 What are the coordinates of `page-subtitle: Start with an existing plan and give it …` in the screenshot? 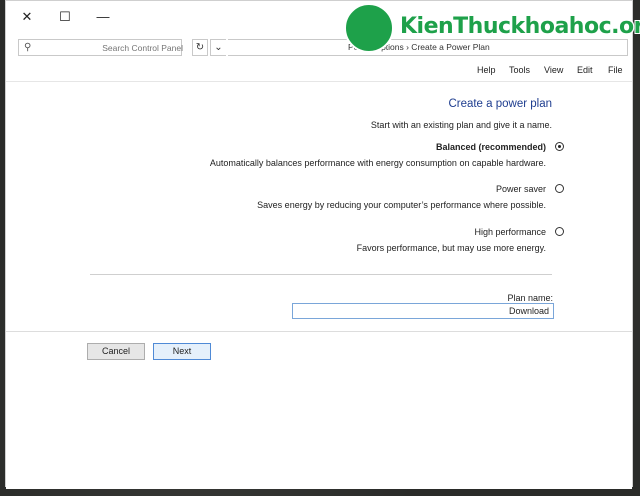 It's located at (461, 125).